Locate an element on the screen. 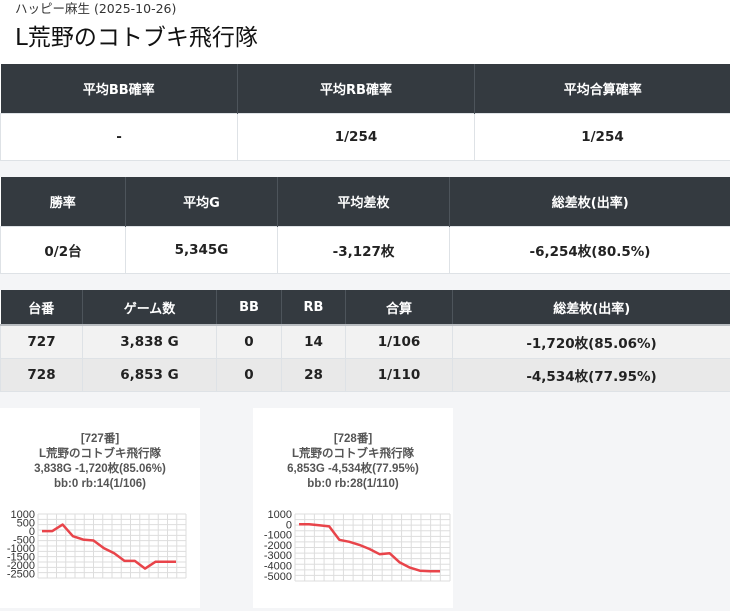 Image resolution: width=730 pixels, height=611 pixels. table-row: - 1/254 1/254 is located at coordinates (365, 137).